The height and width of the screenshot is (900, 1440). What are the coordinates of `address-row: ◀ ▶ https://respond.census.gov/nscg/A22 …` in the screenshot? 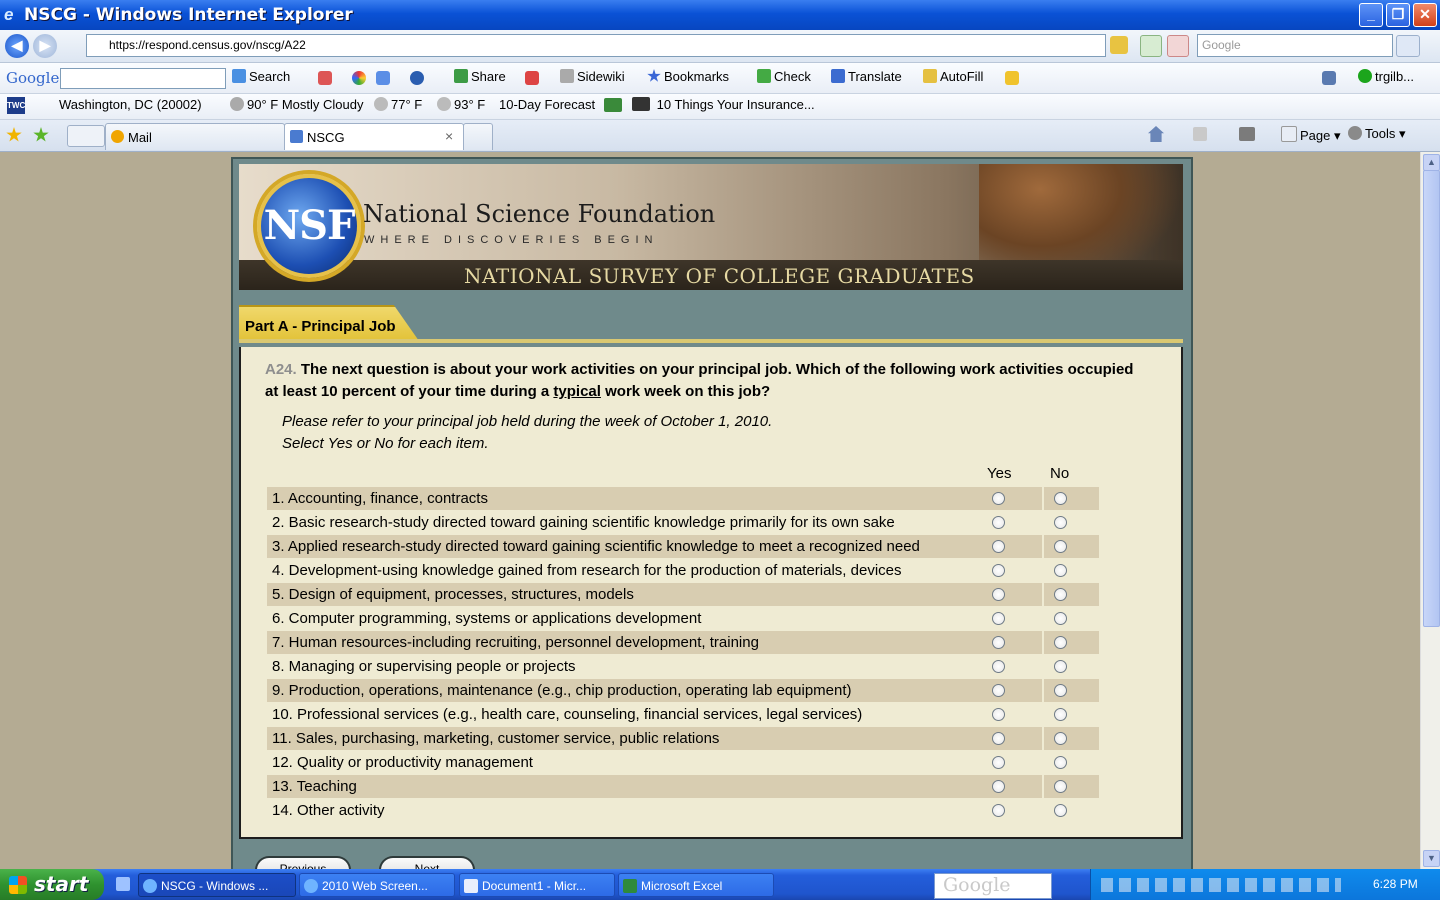 It's located at (720, 46).